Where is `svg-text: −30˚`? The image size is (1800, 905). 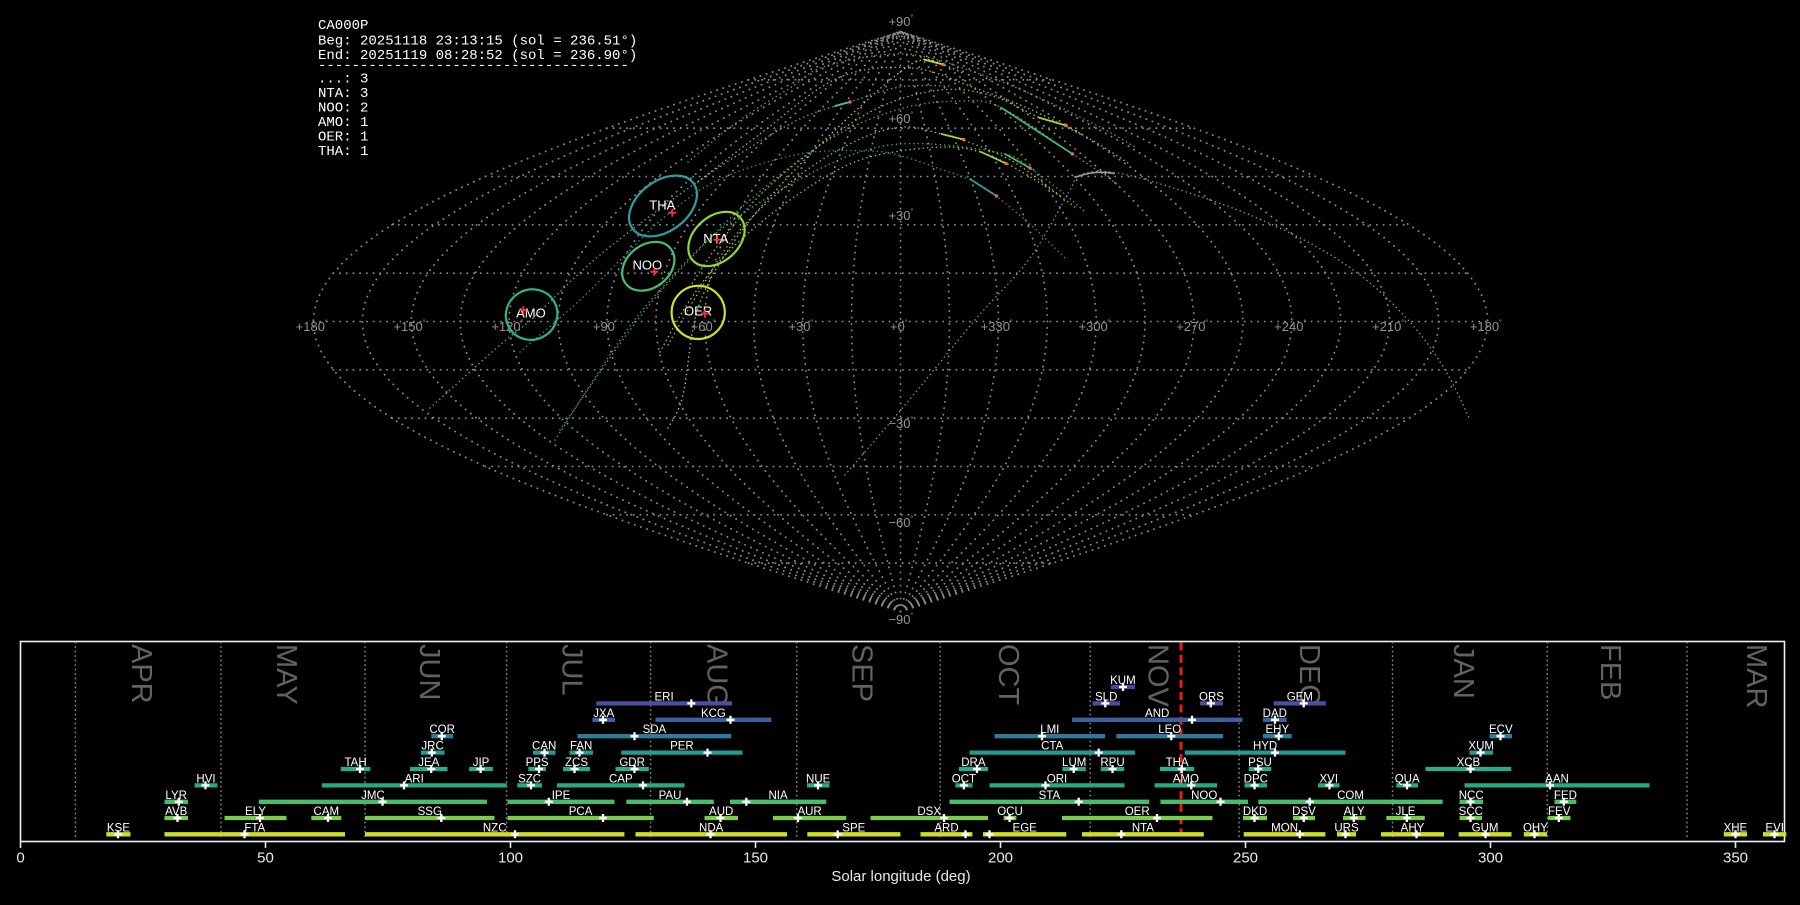 svg-text: −30˚ is located at coordinates (900, 423).